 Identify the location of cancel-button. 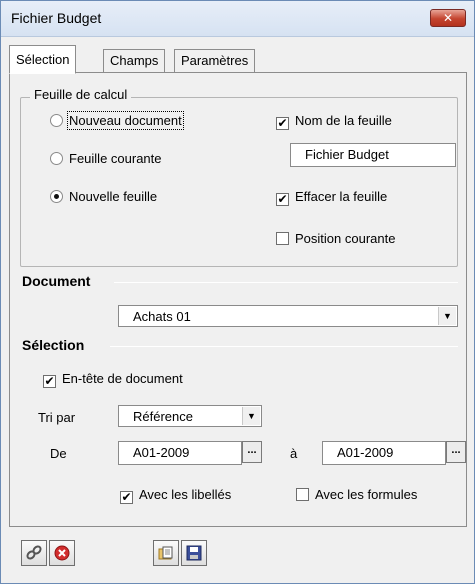
(62, 553).